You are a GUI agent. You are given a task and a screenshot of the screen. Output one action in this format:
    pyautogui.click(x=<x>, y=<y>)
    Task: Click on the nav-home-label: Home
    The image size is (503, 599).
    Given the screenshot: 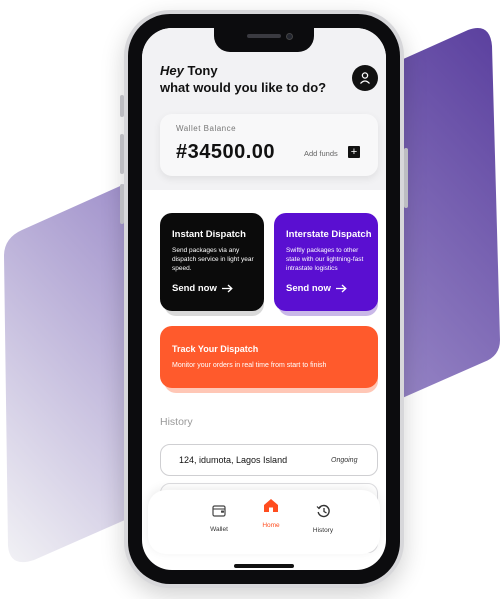 What is the action you would take?
    pyautogui.click(x=271, y=525)
    